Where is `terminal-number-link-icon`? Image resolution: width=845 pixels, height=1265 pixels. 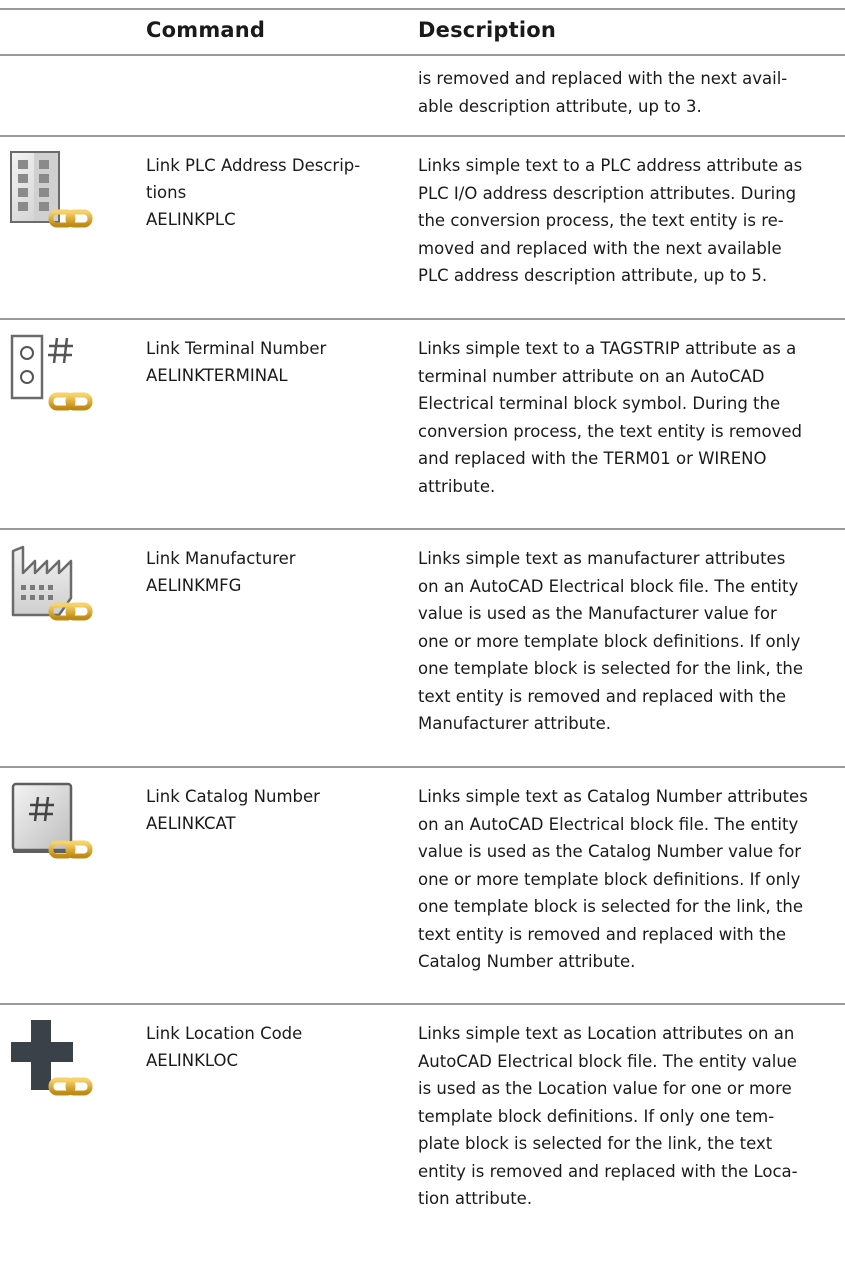 terminal-number-link-icon is located at coordinates (51, 372).